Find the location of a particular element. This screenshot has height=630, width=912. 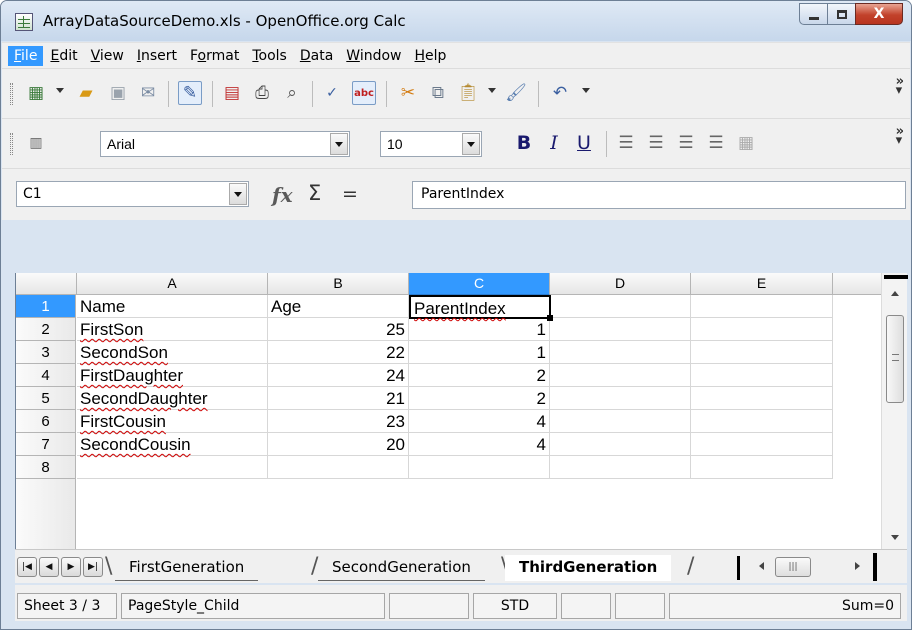

font-size-combo: 10 is located at coordinates (431, 144).